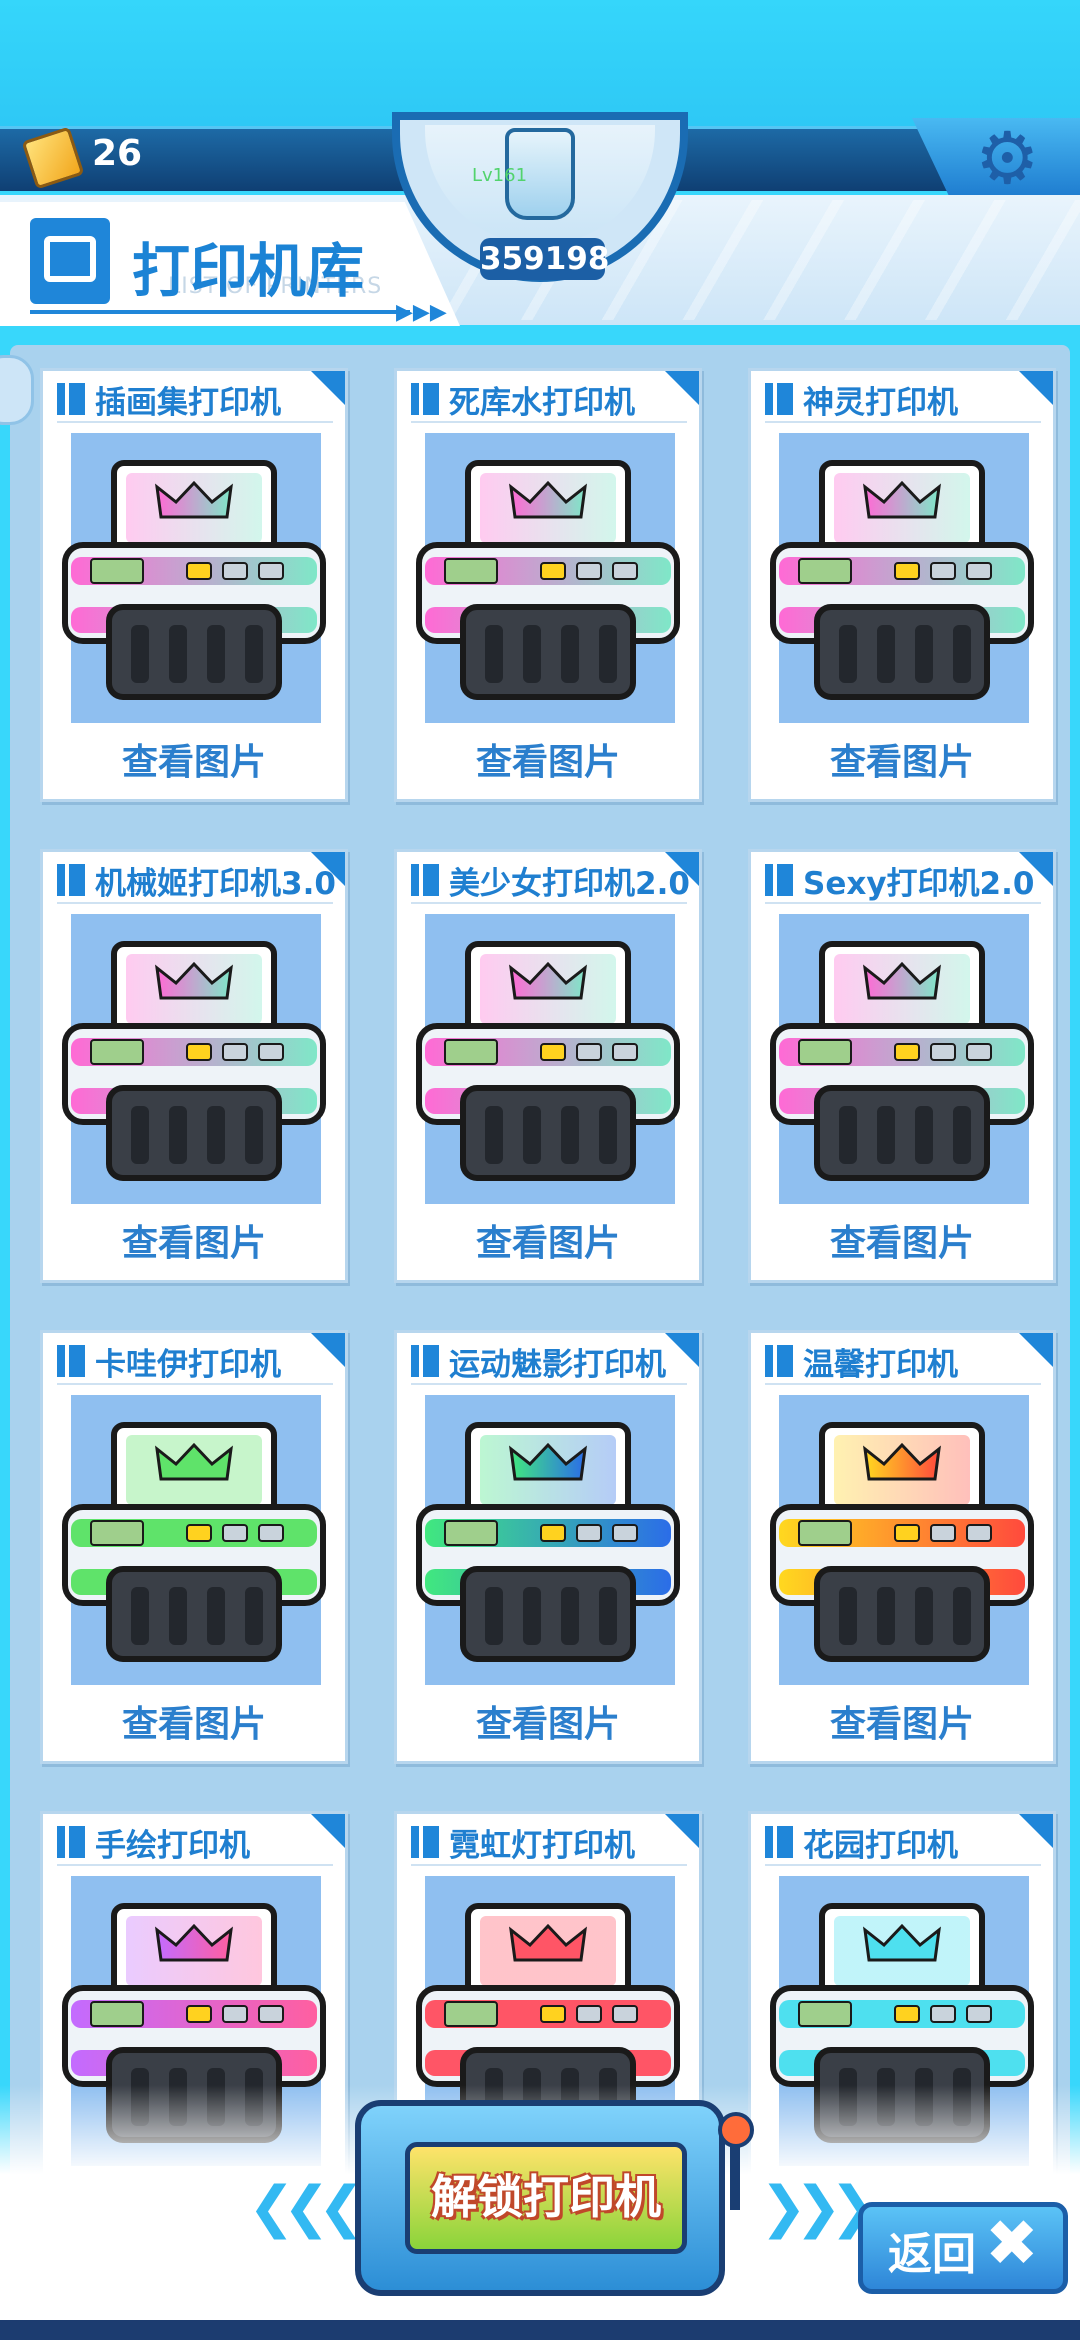 The image size is (1080, 2340). What do you see at coordinates (188, 1365) in the screenshot?
I see `printer-name: 卡哇伊打印机` at bounding box center [188, 1365].